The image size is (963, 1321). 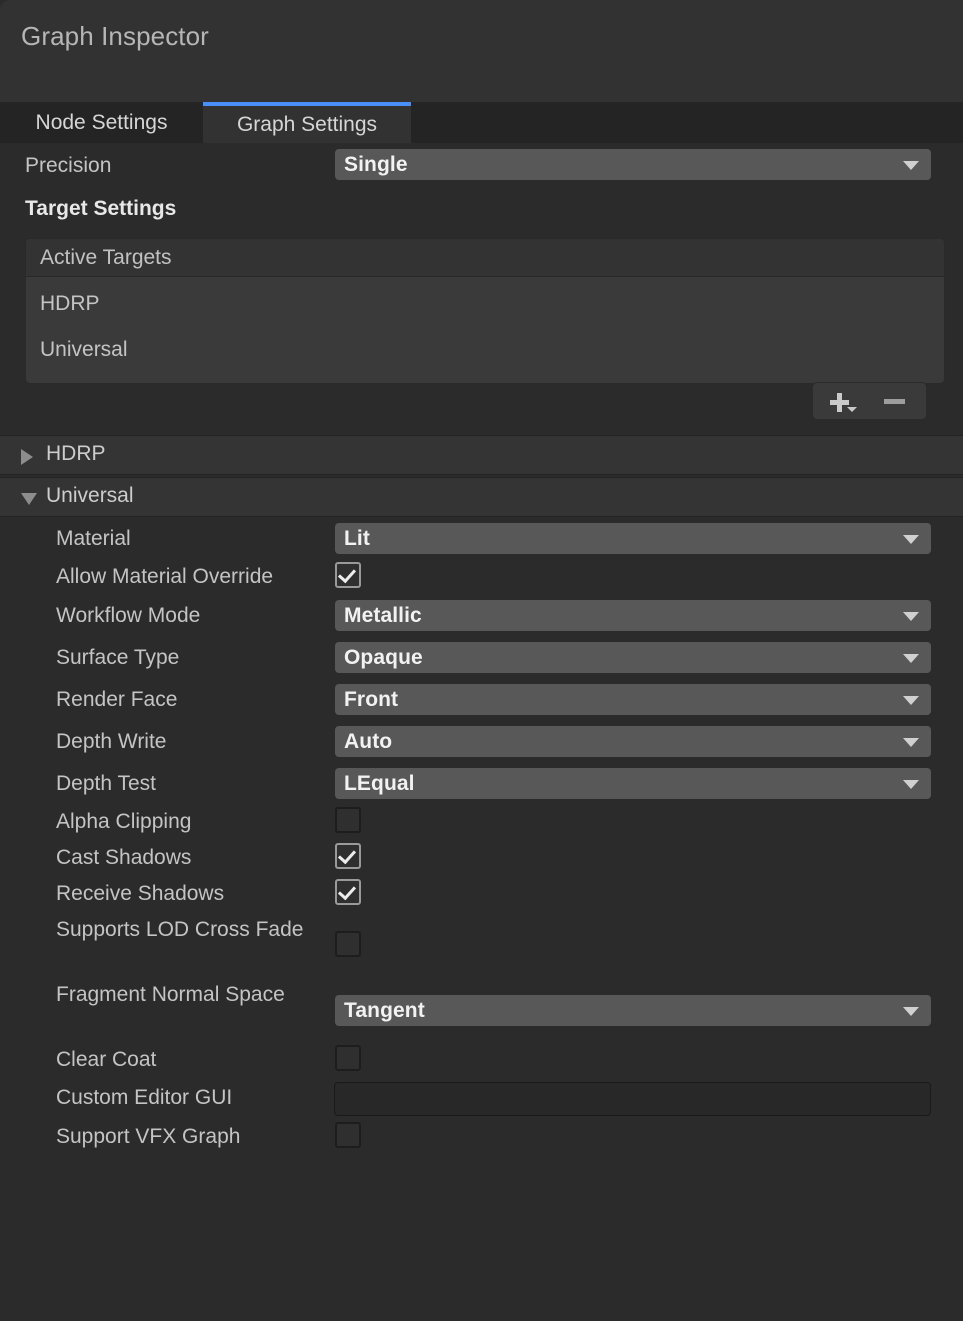 I want to click on supports-lod-cross-fade-checkbox, so click(x=348, y=944).